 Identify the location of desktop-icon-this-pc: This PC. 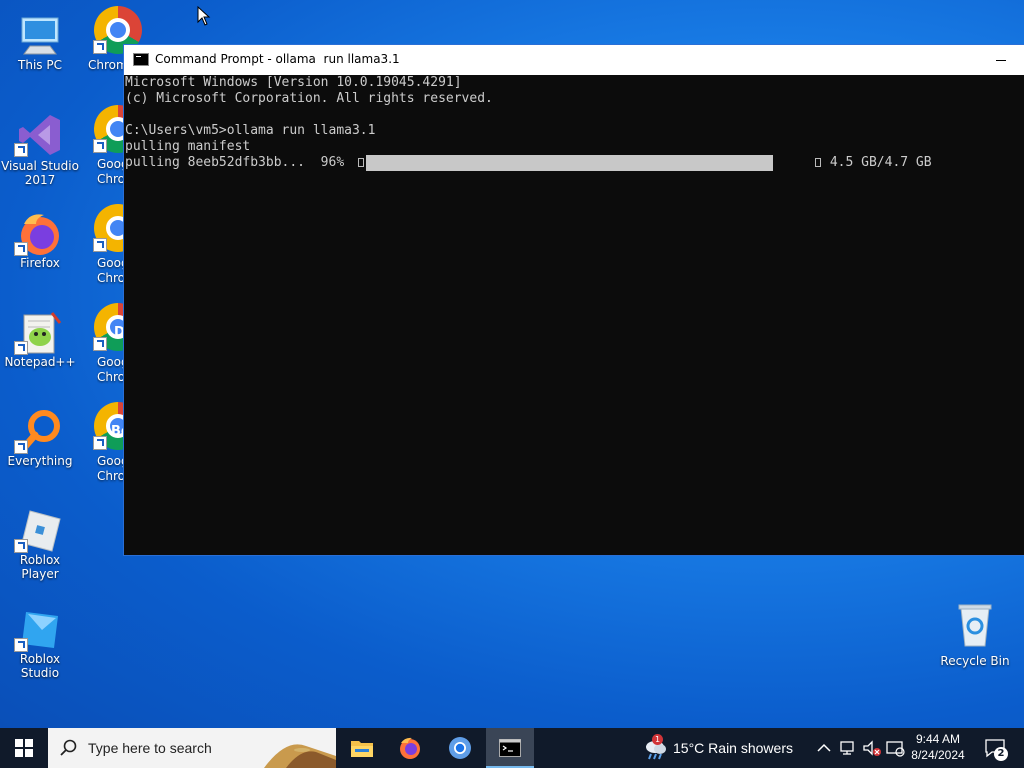
(40, 50).